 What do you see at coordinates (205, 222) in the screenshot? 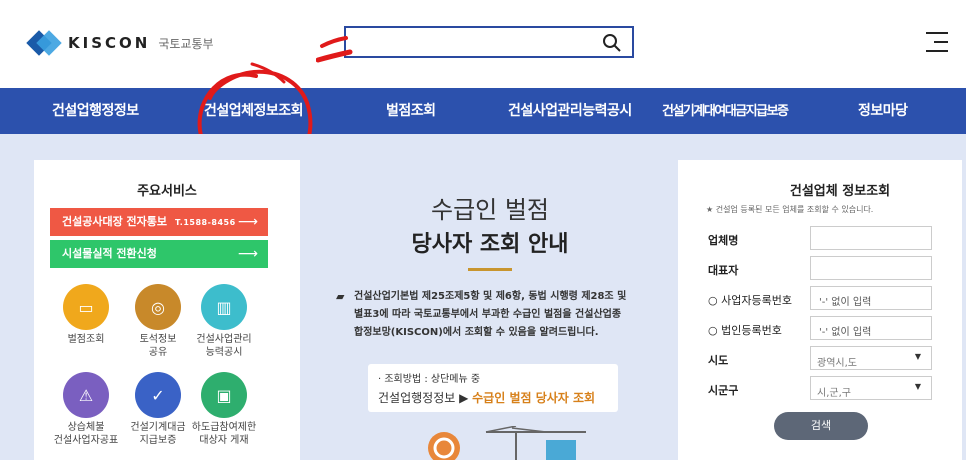
I see `ledger-notify-tel: T.1588-8456` at bounding box center [205, 222].